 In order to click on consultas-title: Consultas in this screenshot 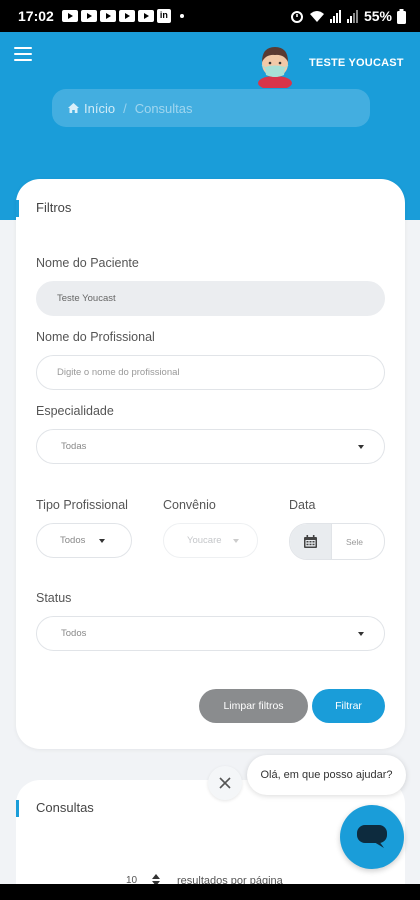, I will do `click(65, 807)`.